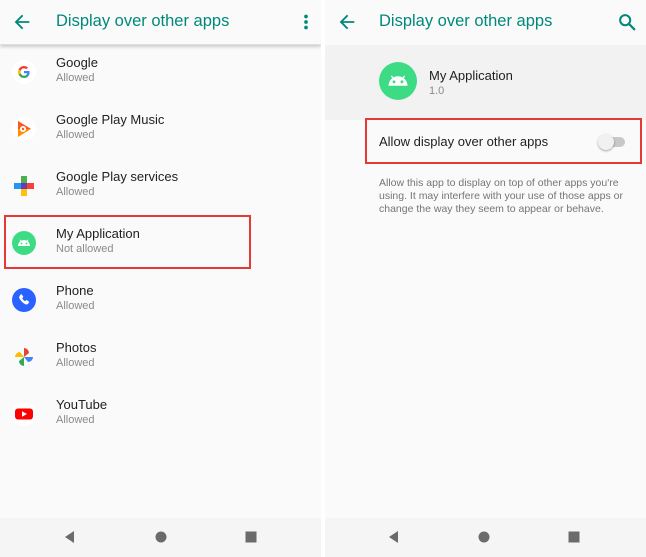 The height and width of the screenshot is (557, 646). I want to click on list-item-my-application: My Application Not allowed, so click(160, 244).